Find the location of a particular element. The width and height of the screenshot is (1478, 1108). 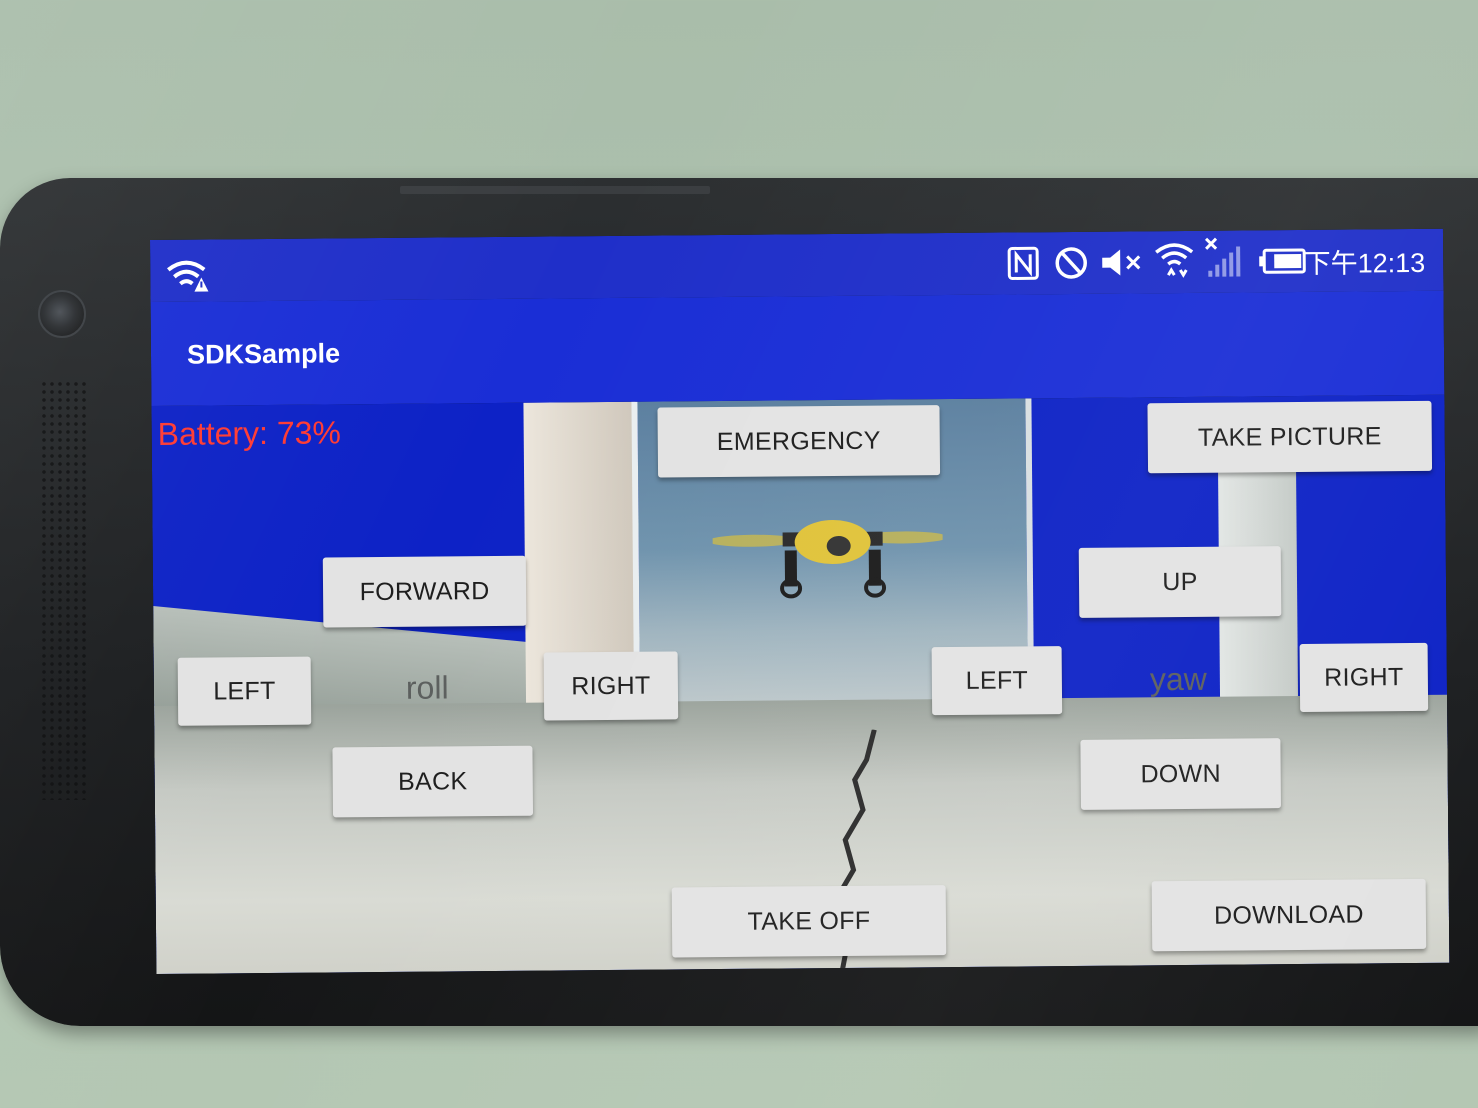

emergency-button: EMERGENCY is located at coordinates (799, 441).